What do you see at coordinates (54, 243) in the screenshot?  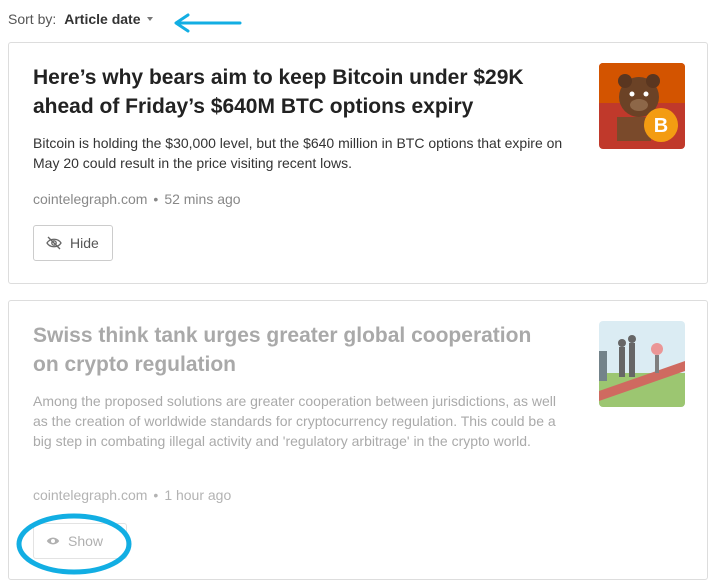 I see `eye-slash-icon` at bounding box center [54, 243].